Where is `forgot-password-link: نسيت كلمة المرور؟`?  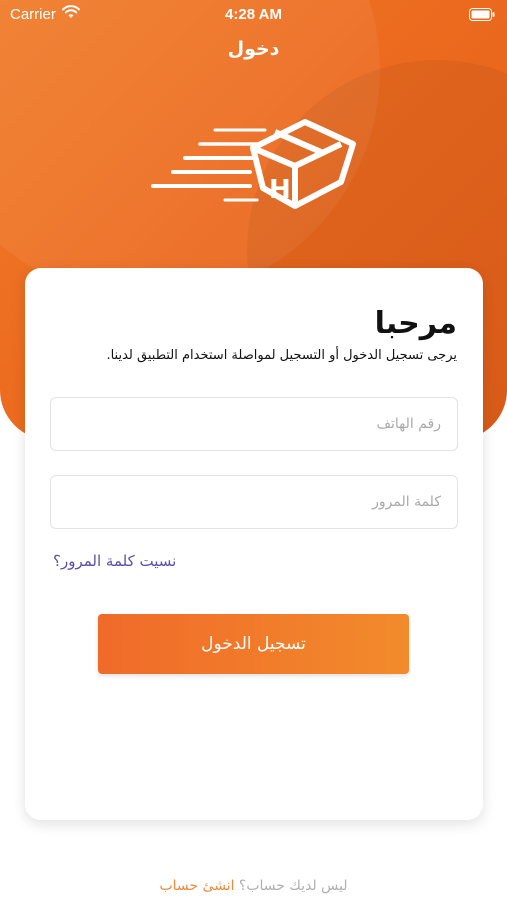 forgot-password-link: نسيت كلمة المرور؟ is located at coordinates (114, 561).